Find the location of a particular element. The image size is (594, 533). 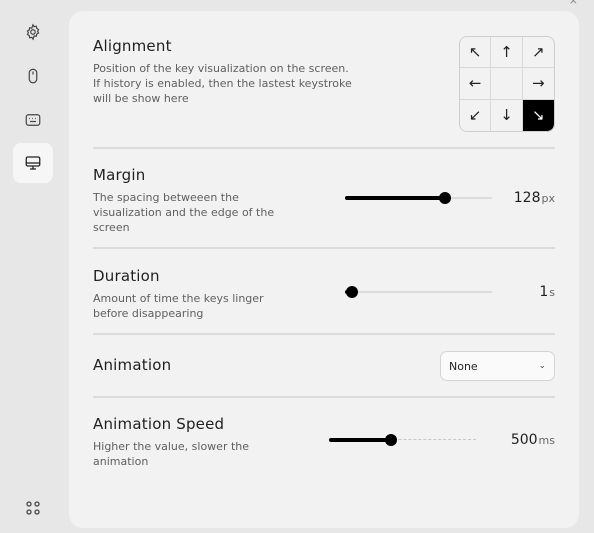

slider-track is located at coordinates (418, 292).